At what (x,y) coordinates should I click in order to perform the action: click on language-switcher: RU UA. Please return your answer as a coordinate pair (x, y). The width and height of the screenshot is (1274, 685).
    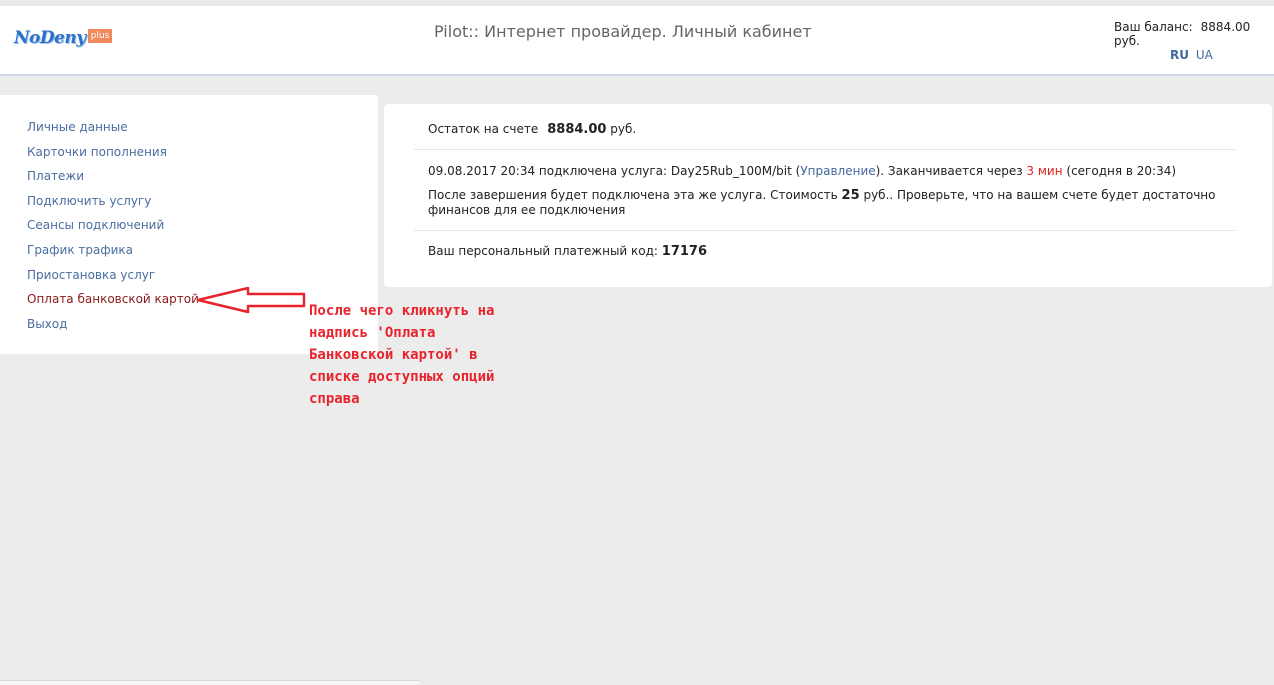
    Looking at the image, I should click on (1191, 55).